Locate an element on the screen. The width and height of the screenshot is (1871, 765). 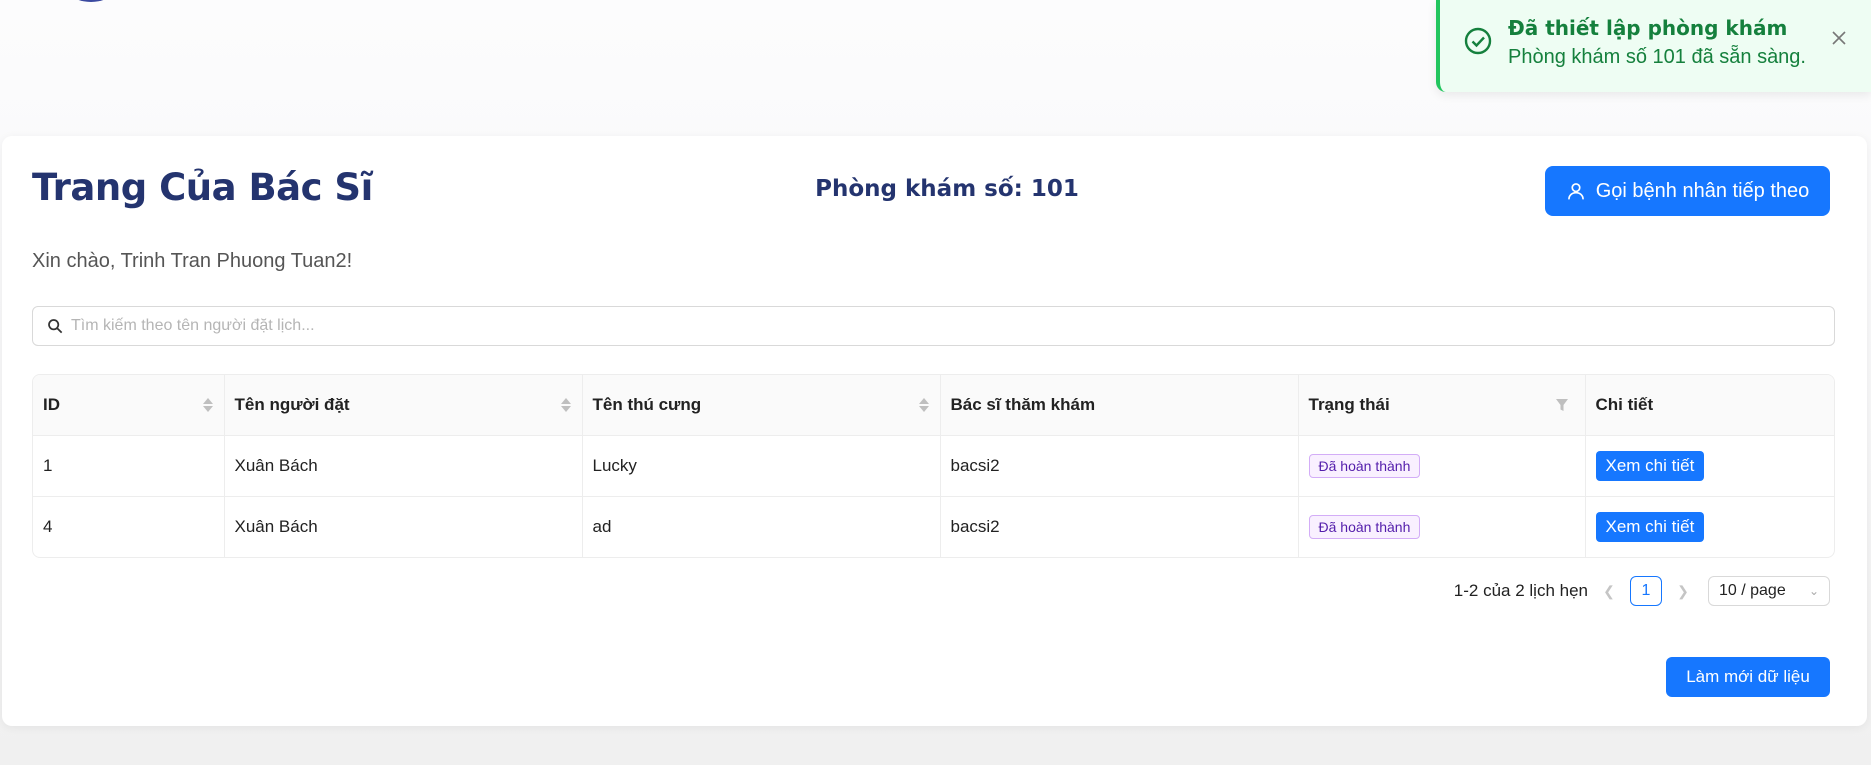
page-number-button: 1 is located at coordinates (1646, 591).